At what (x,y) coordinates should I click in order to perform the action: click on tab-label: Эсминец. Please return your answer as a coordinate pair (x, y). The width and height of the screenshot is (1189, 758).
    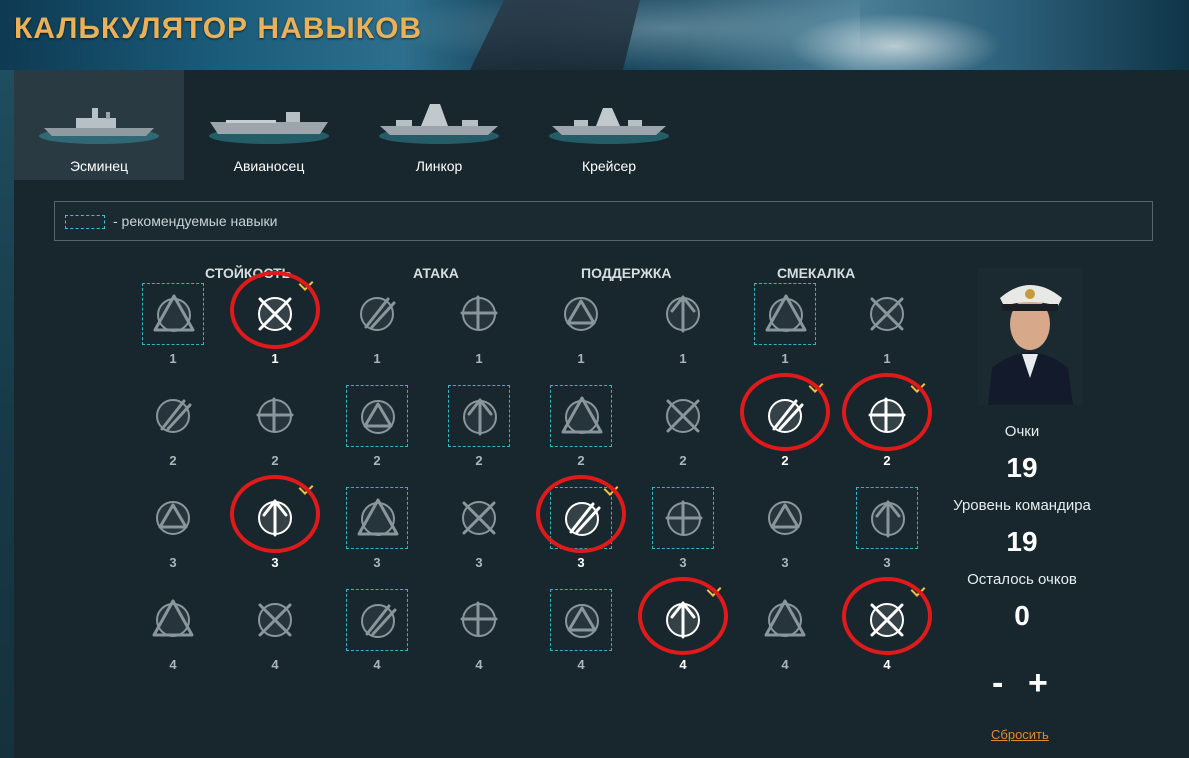
    Looking at the image, I should click on (99, 166).